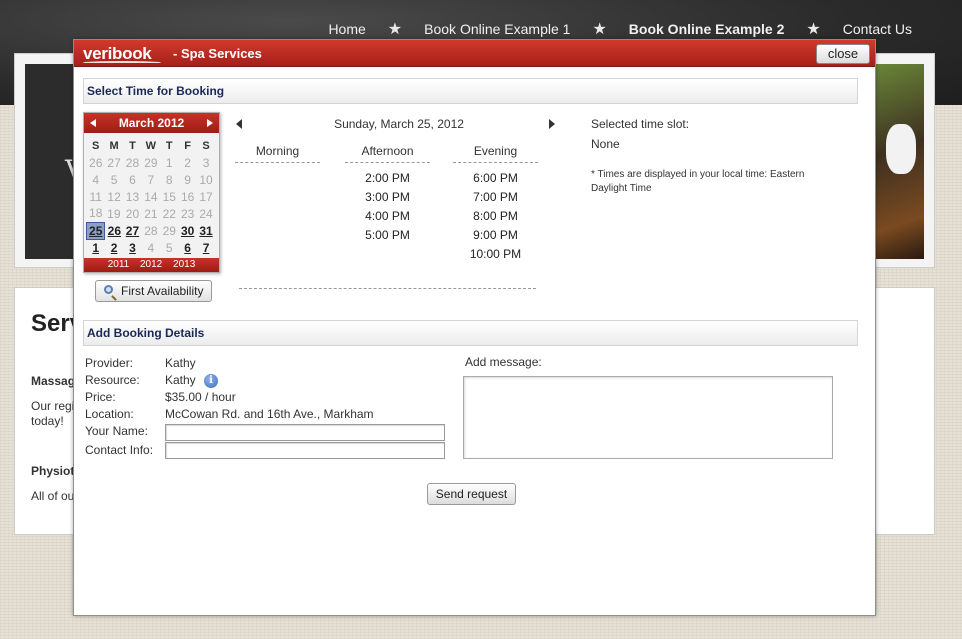 This screenshot has width=962, height=639. I want to click on calendar-day-available: 6, so click(187, 247).